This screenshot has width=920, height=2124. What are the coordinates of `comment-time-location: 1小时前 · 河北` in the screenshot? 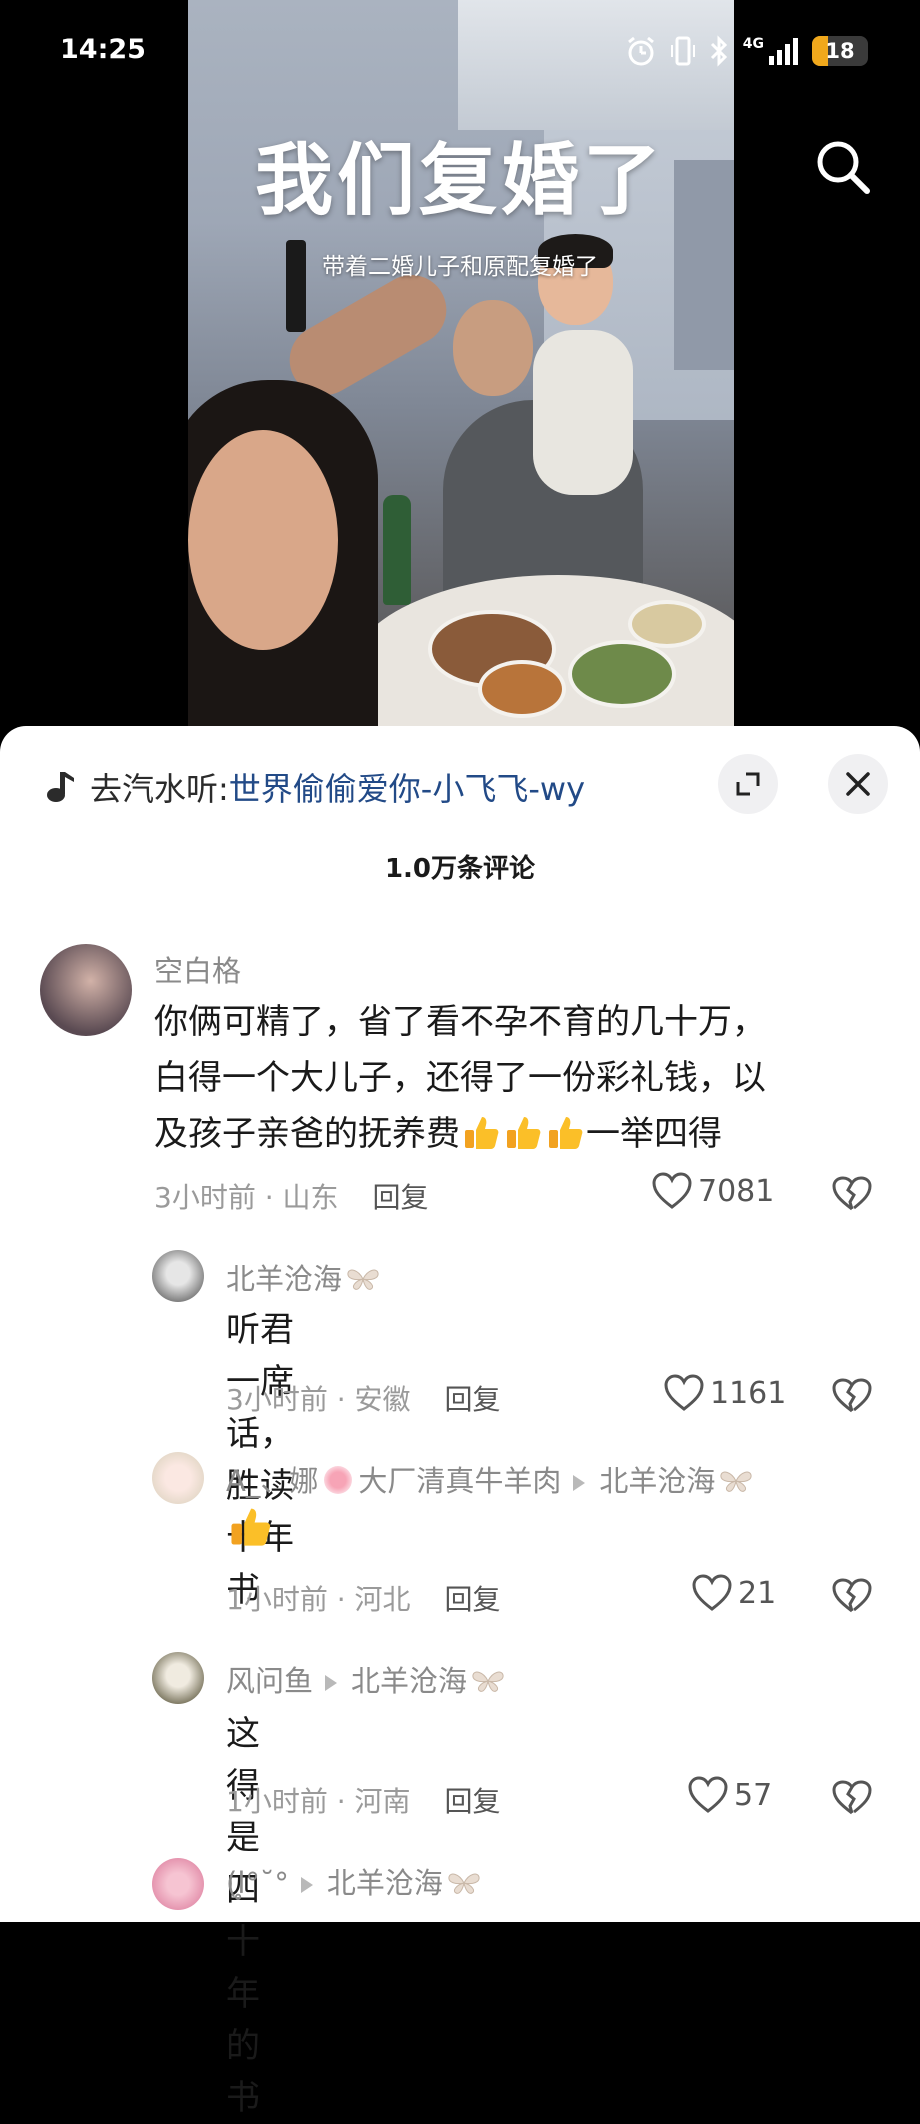 It's located at (318, 1599).